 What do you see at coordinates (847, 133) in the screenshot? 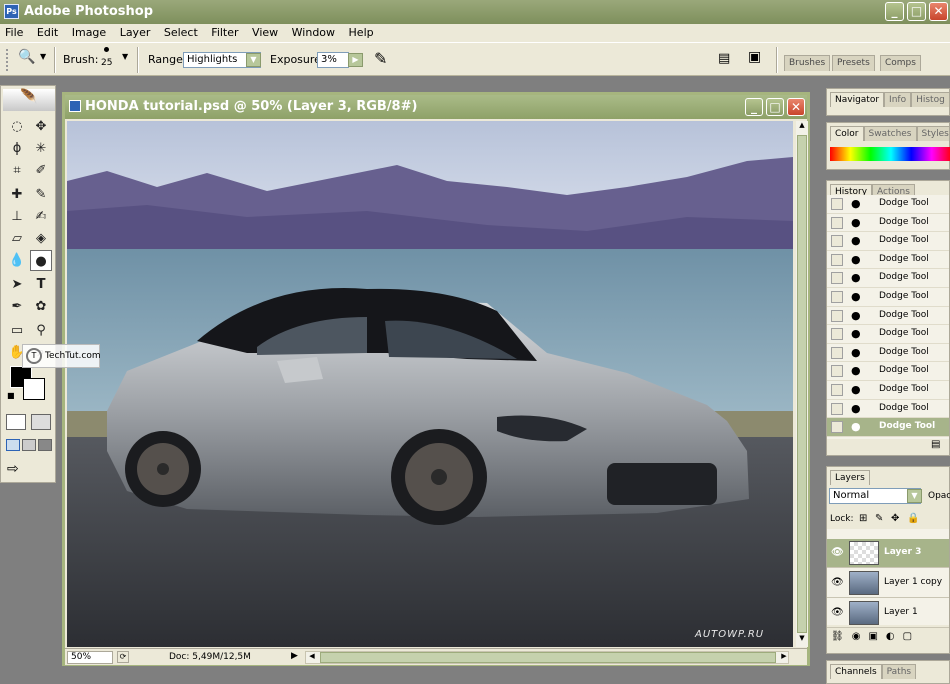
I see `tab-color: Color` at bounding box center [847, 133].